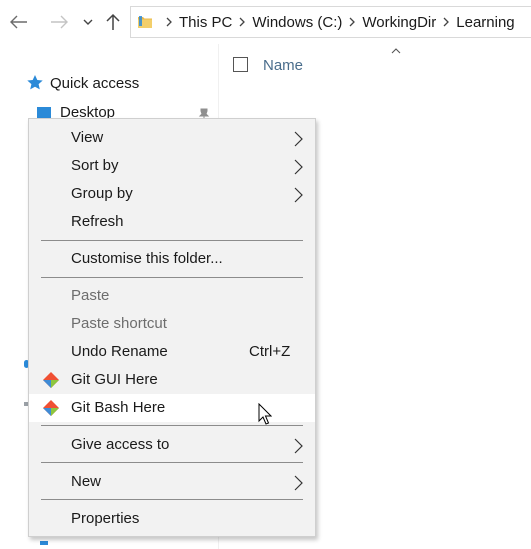 This screenshot has height=549, width=531. I want to click on breadcrumb-workingdir: WorkingDir, so click(399, 22).